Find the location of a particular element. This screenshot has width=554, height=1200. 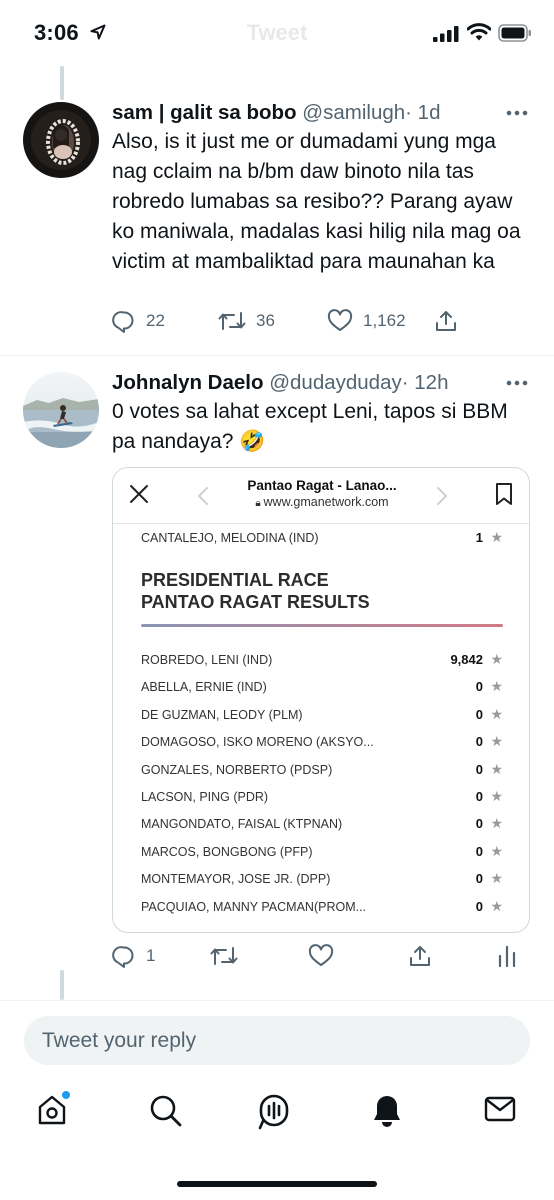

reply-divider is located at coordinates (277, 1000).